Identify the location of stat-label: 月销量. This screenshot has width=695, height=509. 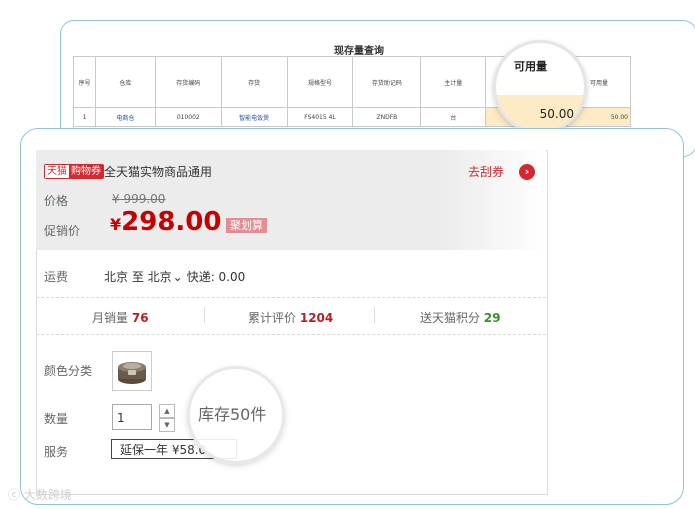
(110, 318).